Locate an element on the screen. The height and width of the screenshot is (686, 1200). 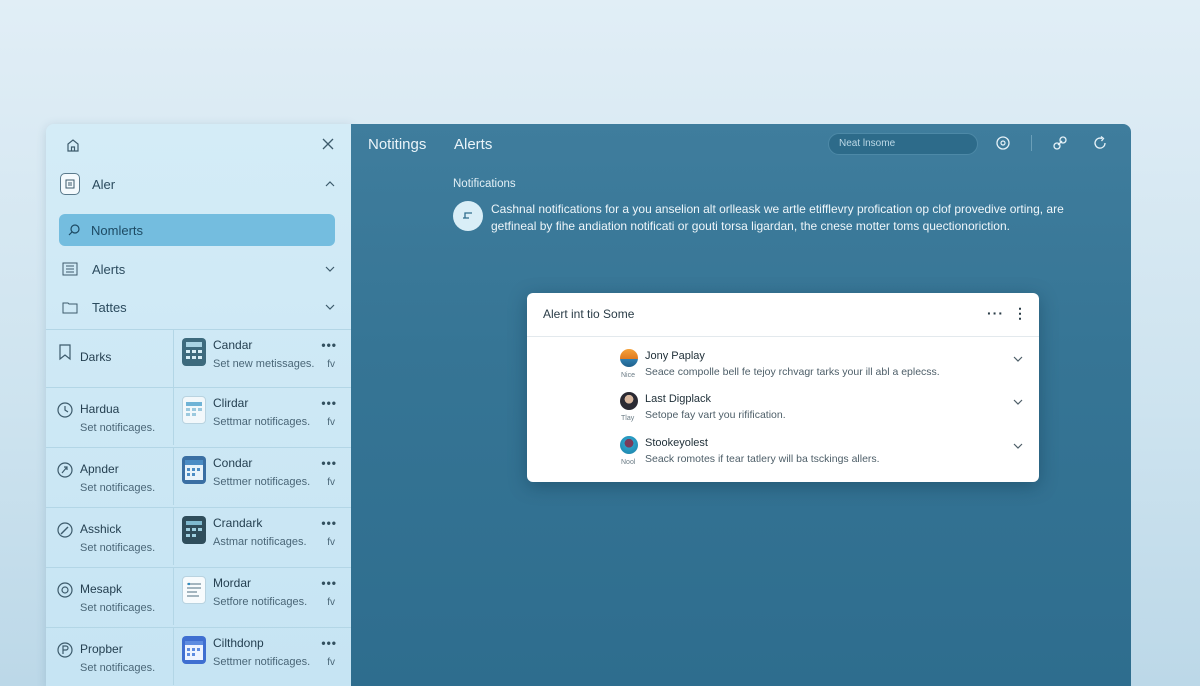
sidebar-search-label: Nomlerts is located at coordinates (117, 230).